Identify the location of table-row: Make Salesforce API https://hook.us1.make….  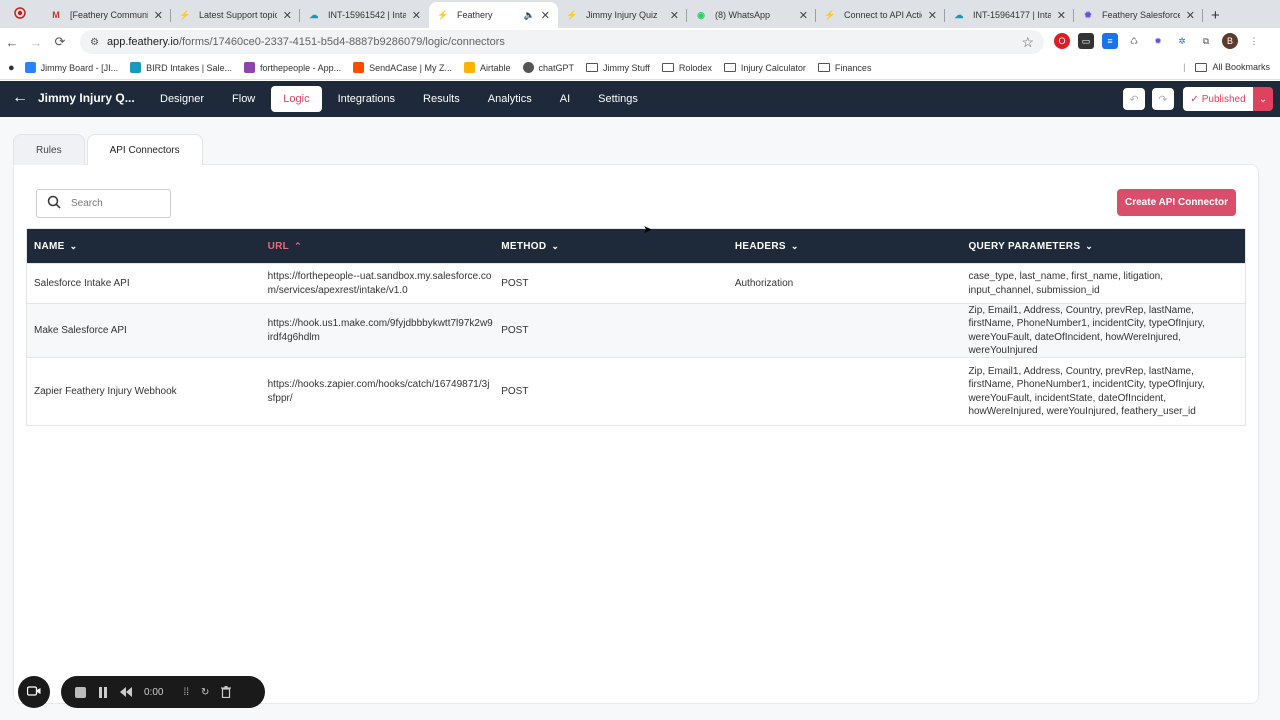
(636, 330).